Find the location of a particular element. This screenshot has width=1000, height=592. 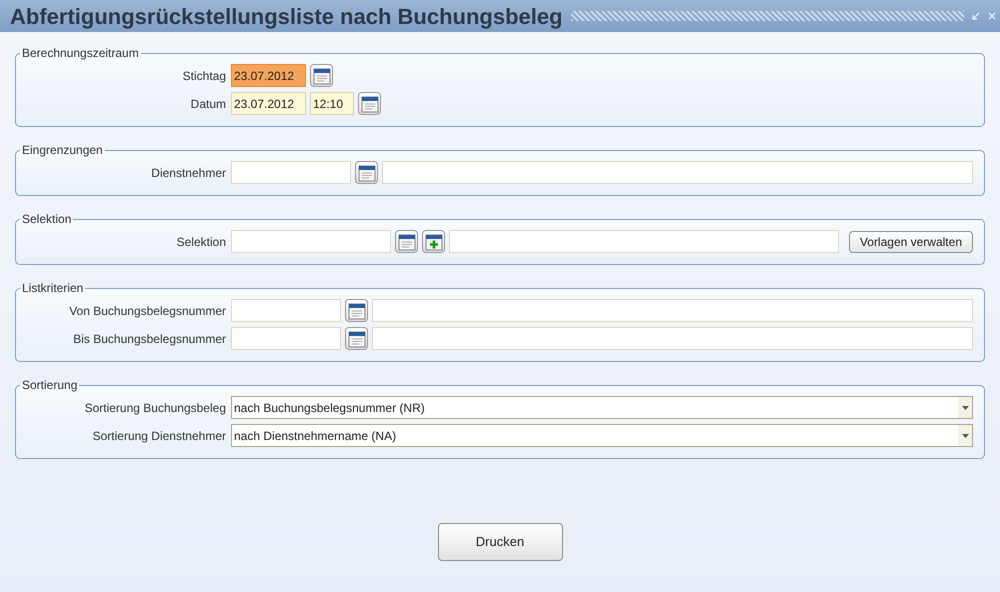

section-title: Berechnungszeitraum is located at coordinates (80, 53).